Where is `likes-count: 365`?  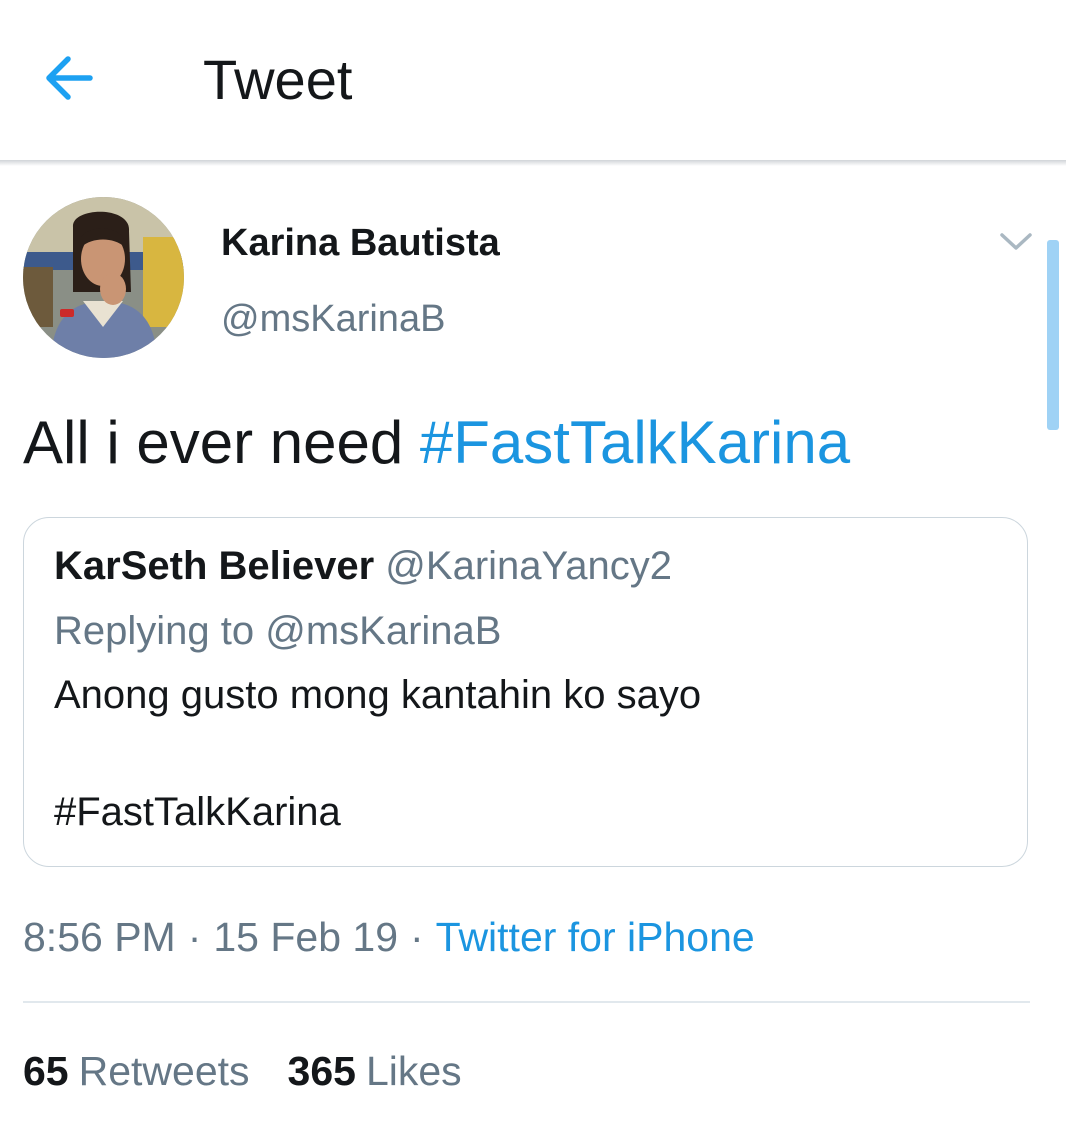
likes-count: 365 is located at coordinates (321, 1071).